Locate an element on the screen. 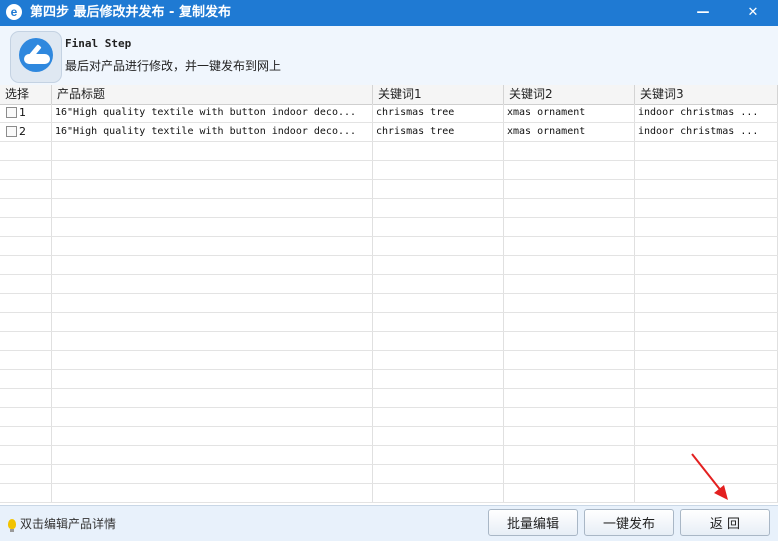  row-select-cell: 2 is located at coordinates (26, 132).